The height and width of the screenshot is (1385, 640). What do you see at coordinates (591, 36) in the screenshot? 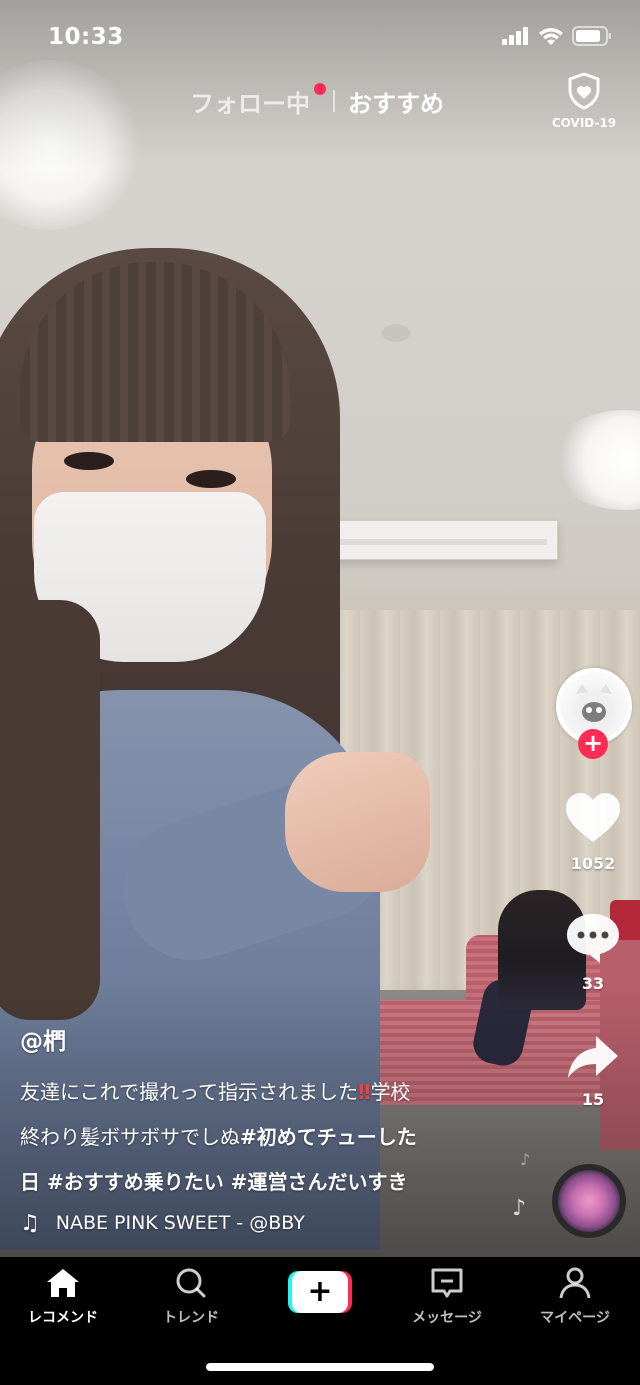
I see `battery-icon` at bounding box center [591, 36].